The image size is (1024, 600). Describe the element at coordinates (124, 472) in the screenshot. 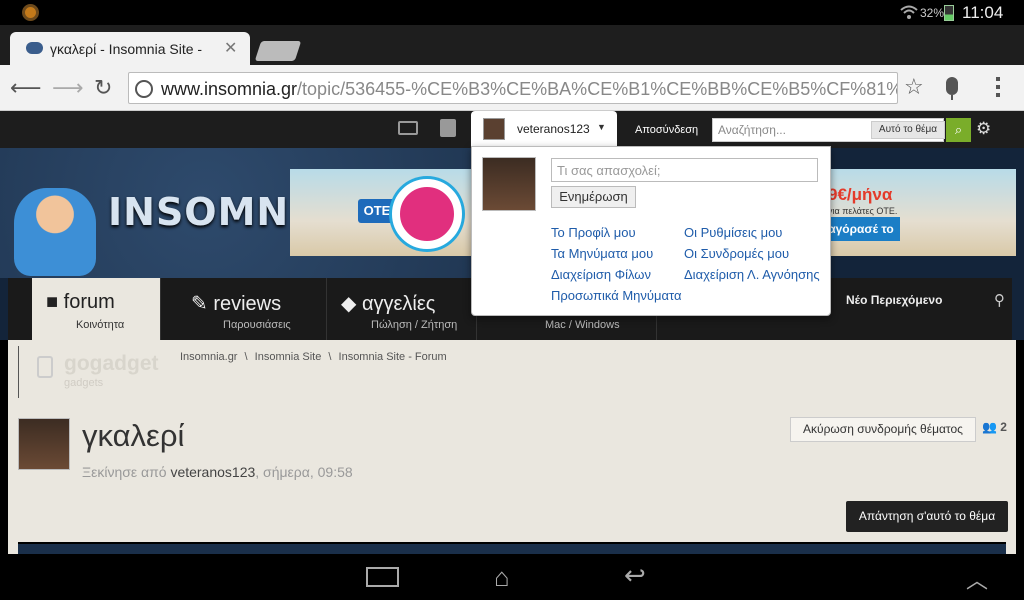

I see `meta-prefix: Ξεκίνησε από` at that location.